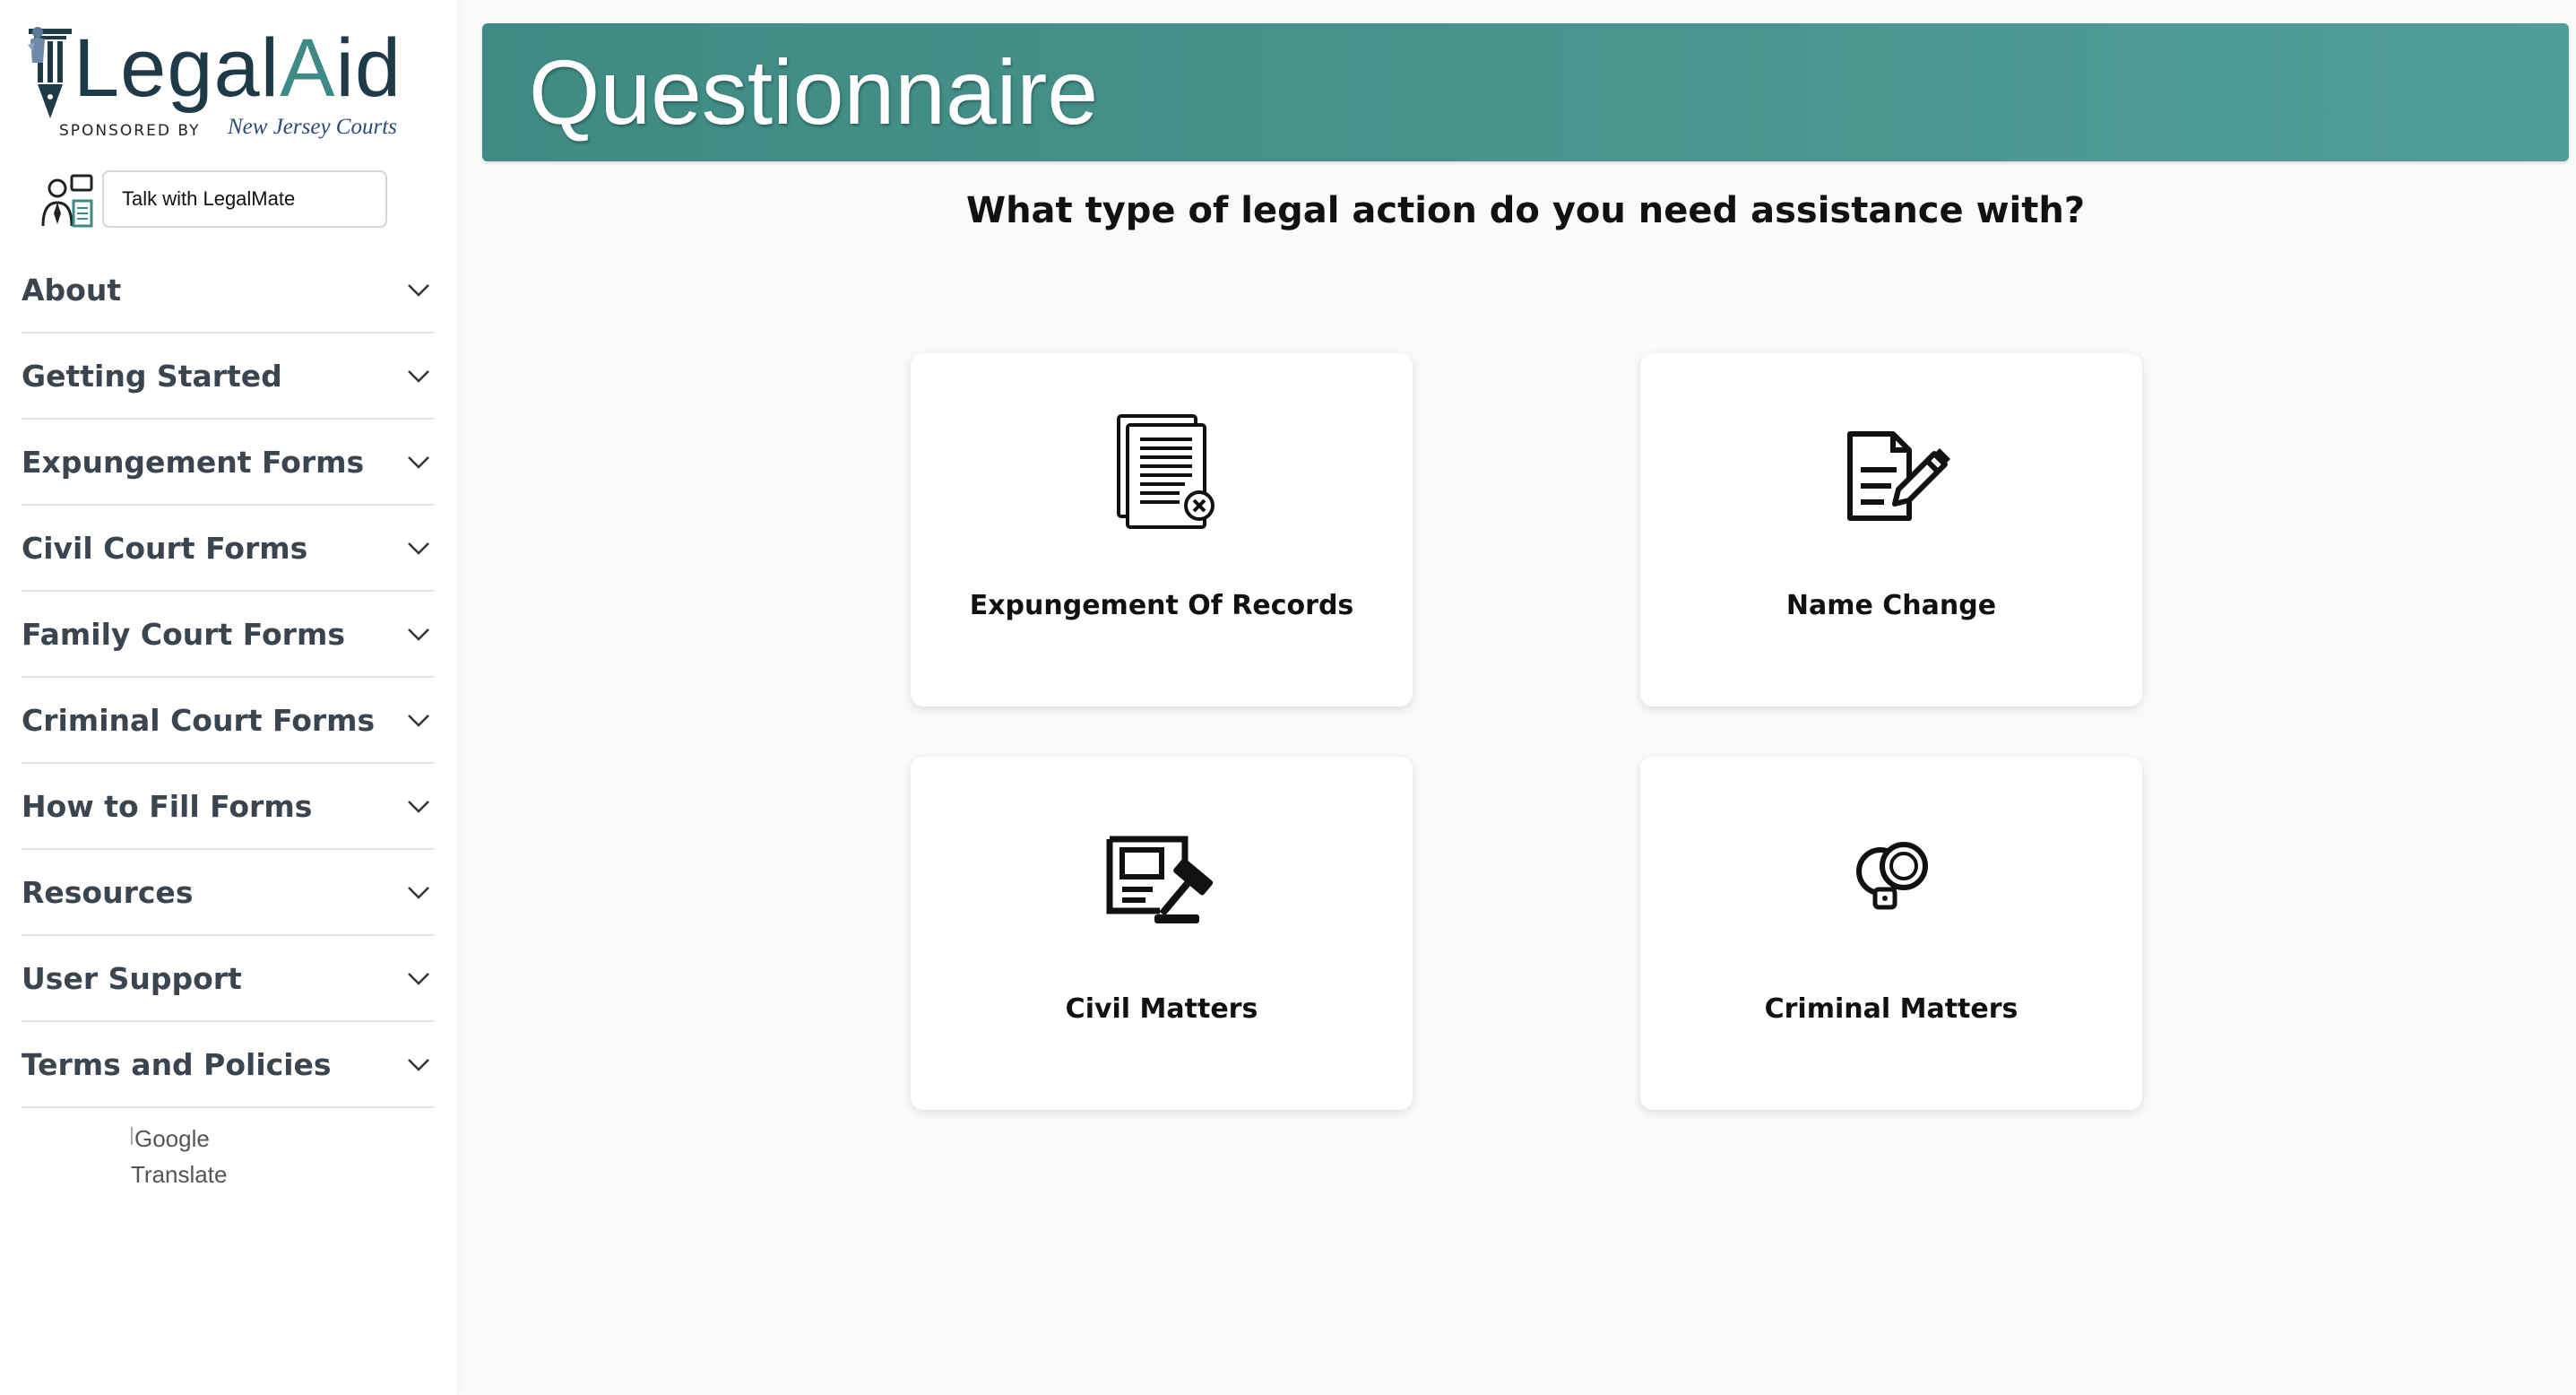 The image size is (2576, 1395). I want to click on sidebar-item-label: About, so click(72, 290).